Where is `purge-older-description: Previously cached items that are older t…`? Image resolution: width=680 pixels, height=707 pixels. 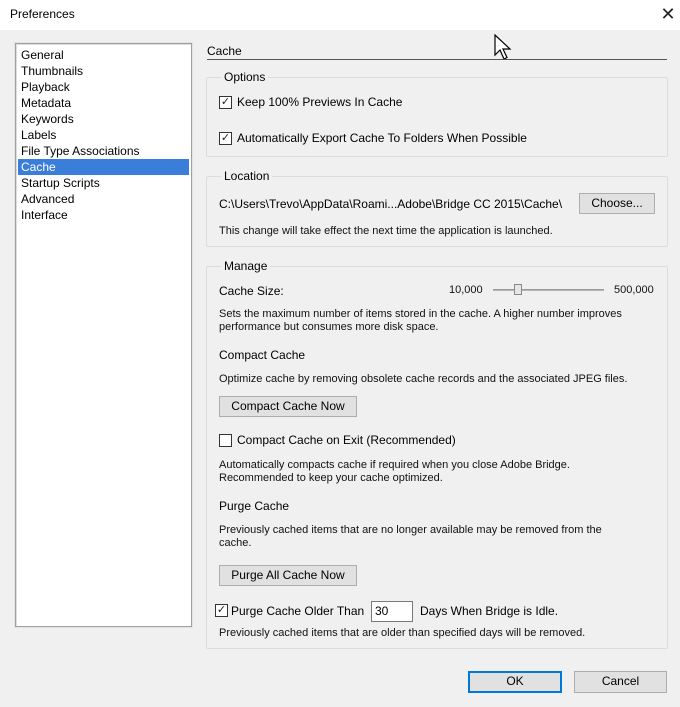
purge-older-description: Previously cached items that are older t… is located at coordinates (402, 633).